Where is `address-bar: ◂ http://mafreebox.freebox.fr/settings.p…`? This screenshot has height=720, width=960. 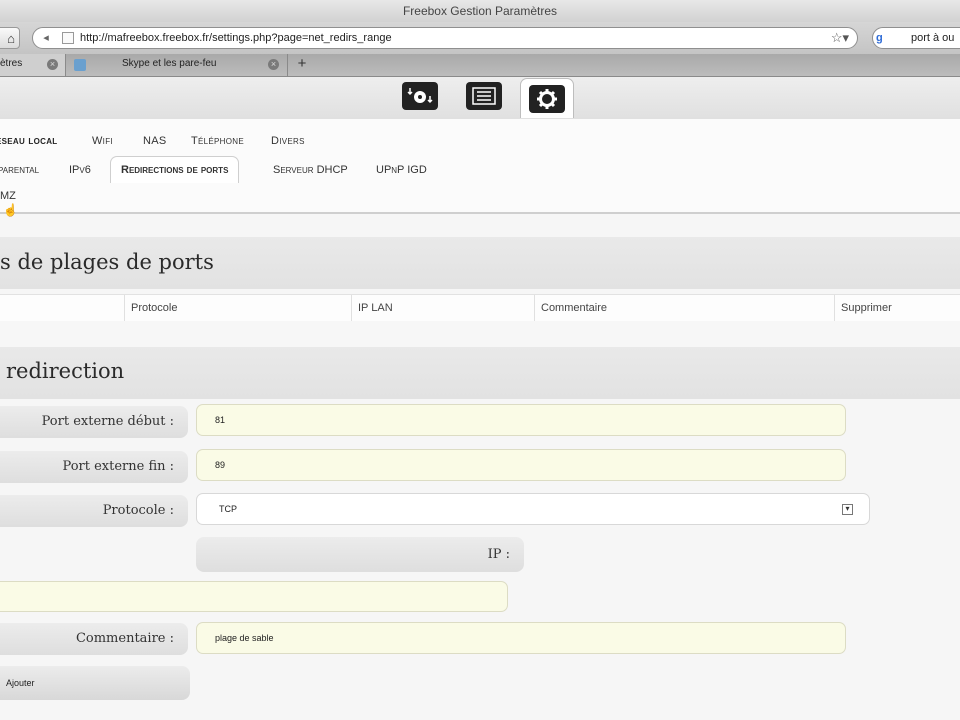
address-bar: ◂ http://mafreebox.freebox.fr/settings.p… is located at coordinates (445, 38).